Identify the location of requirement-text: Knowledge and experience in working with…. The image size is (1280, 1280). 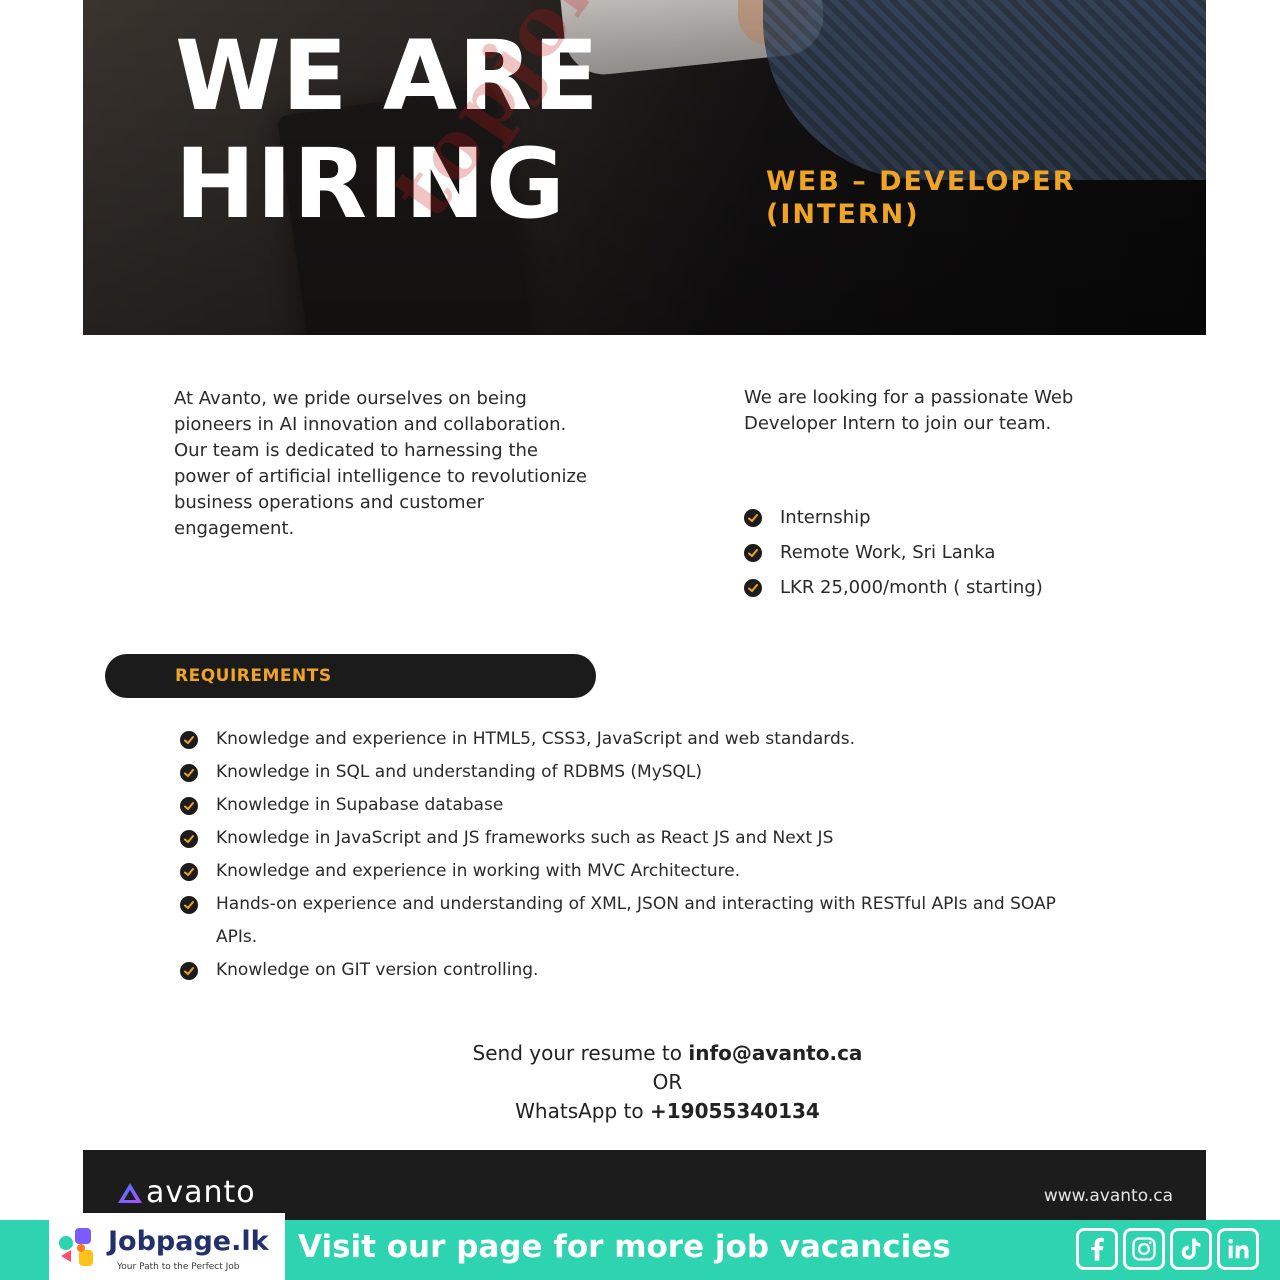
(478, 871).